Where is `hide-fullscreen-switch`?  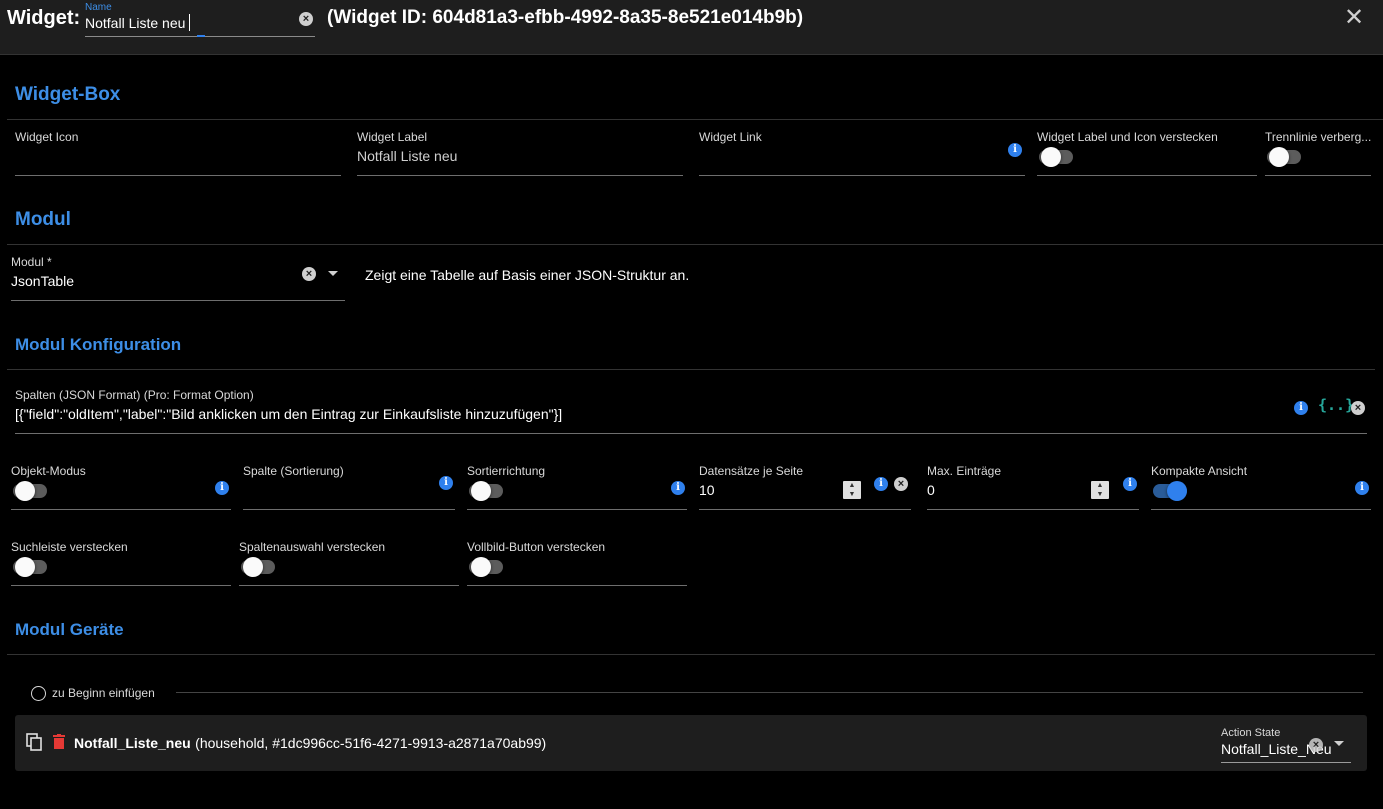
hide-fullscreen-switch is located at coordinates (487, 567).